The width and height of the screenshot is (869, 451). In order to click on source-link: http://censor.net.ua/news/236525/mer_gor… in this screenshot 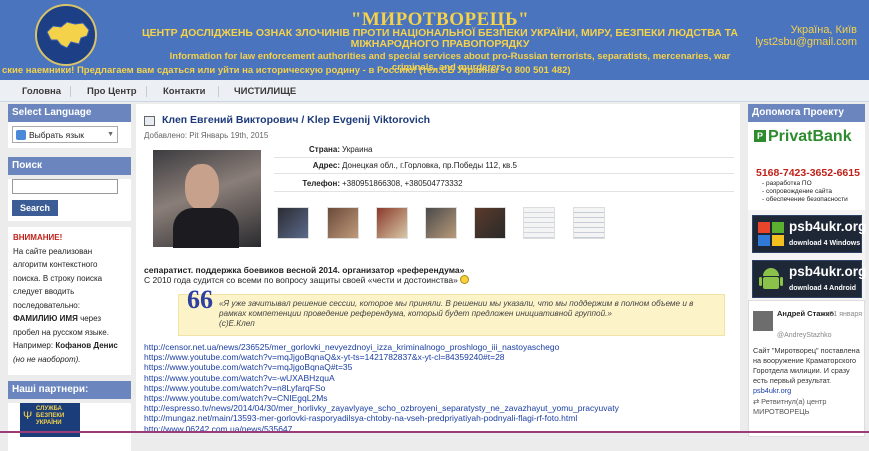, I will do `click(381, 347)`.